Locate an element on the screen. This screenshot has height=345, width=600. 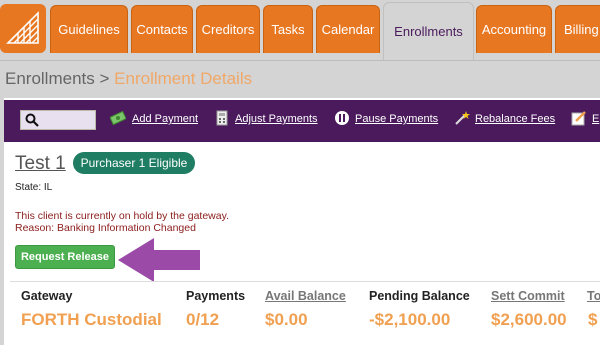
client-state: State: IL is located at coordinates (34, 187).